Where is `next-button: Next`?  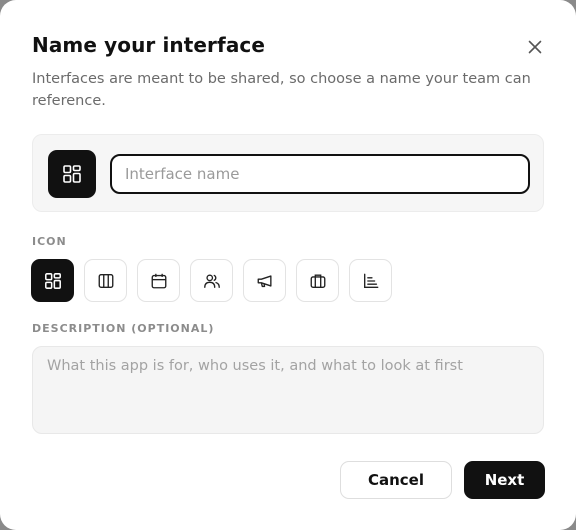
next-button: Next is located at coordinates (504, 480).